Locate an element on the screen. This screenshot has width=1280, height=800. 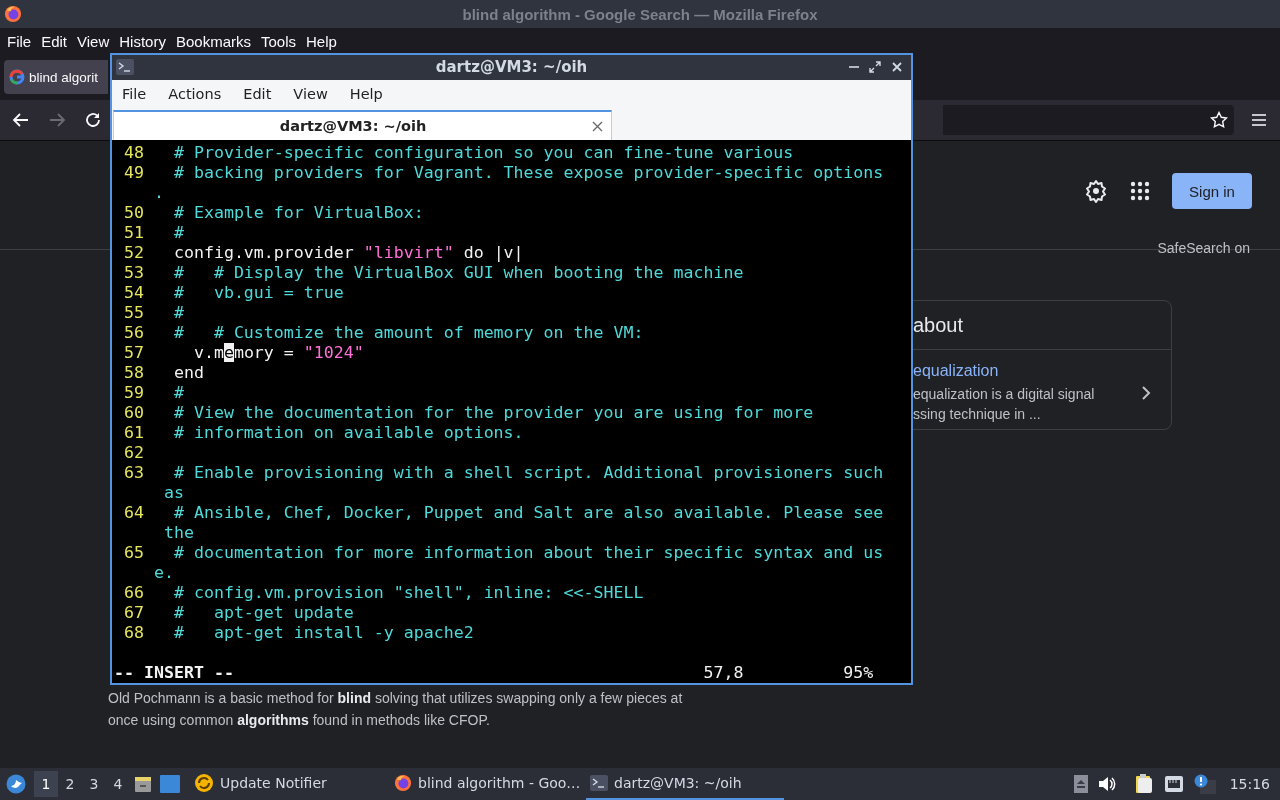
code-line: . is located at coordinates (158, 193).